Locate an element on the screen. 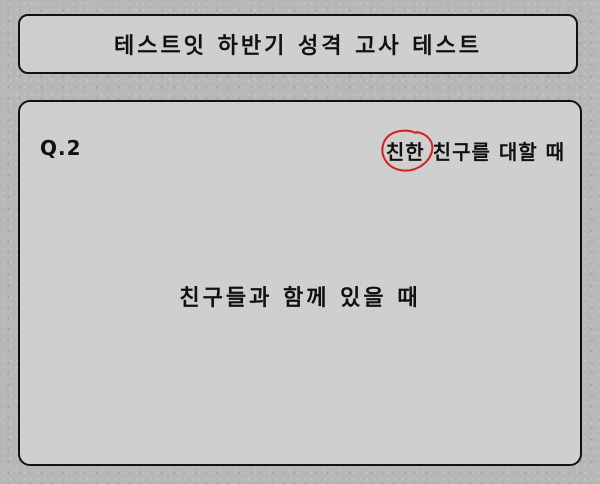 The image size is (600, 484). question-heading: 친한 친구를 대할 때 is located at coordinates (473, 150).